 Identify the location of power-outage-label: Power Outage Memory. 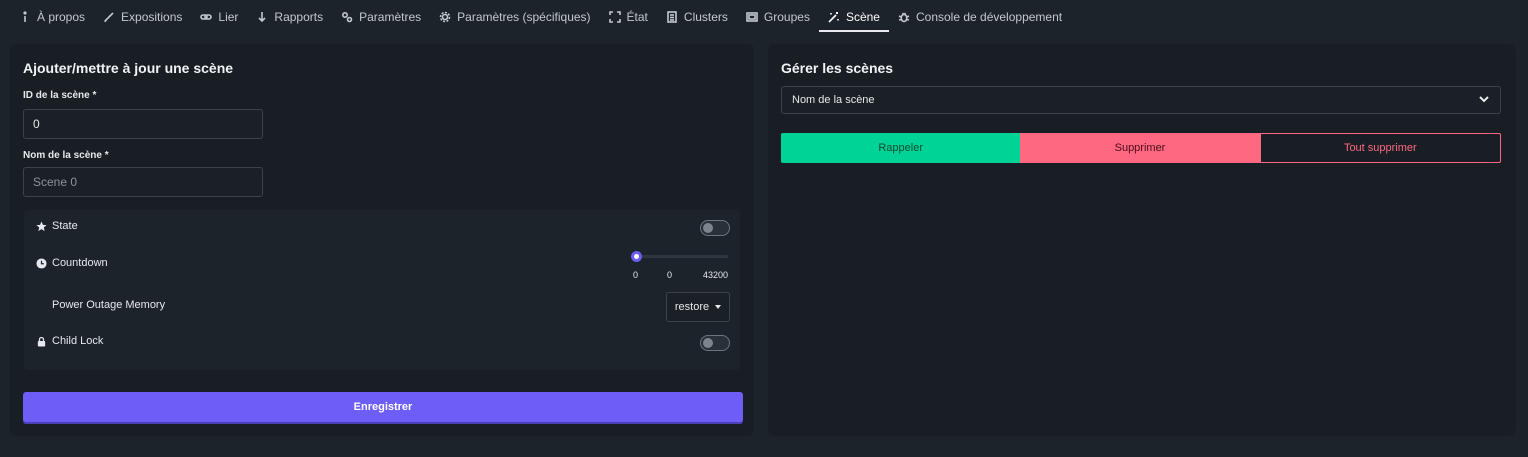
(108, 305).